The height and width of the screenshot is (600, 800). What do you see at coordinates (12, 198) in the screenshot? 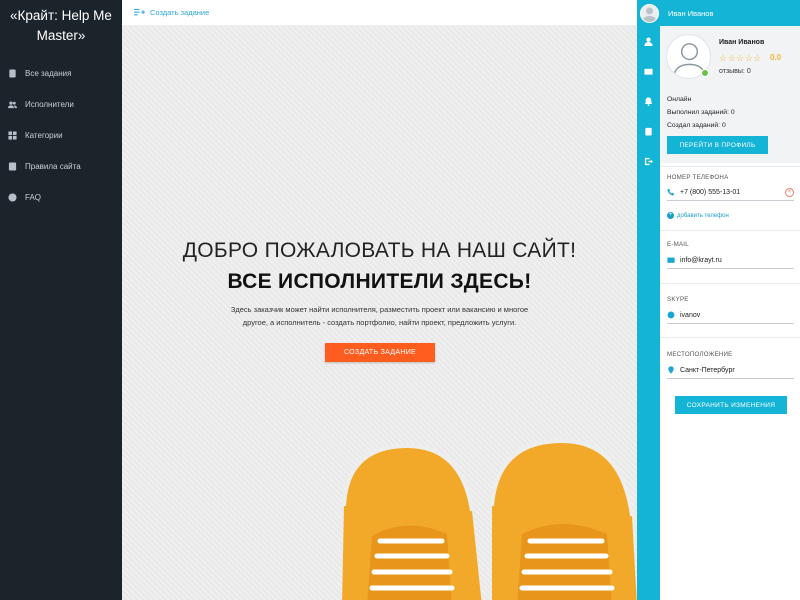
I see `help-icon` at bounding box center [12, 198].